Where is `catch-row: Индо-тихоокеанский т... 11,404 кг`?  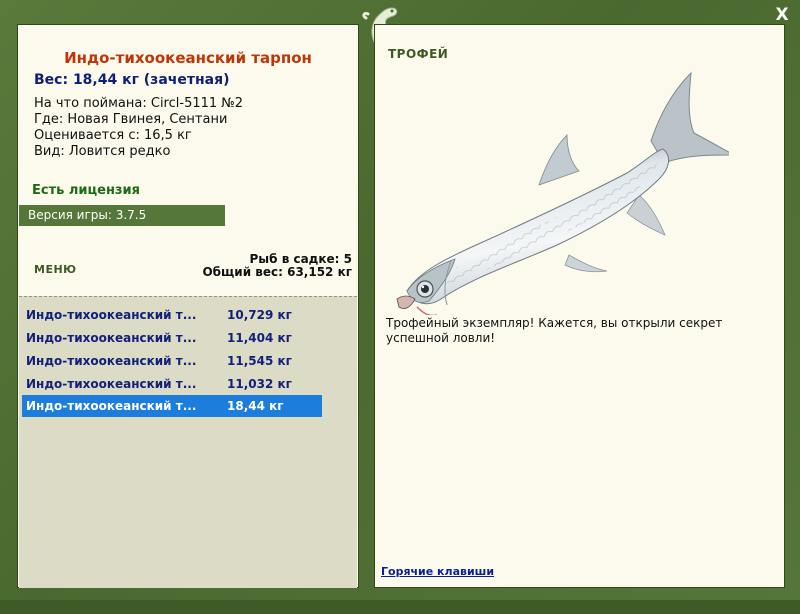 catch-row: Индо-тихоокеанский т... 11,404 кг is located at coordinates (172, 338).